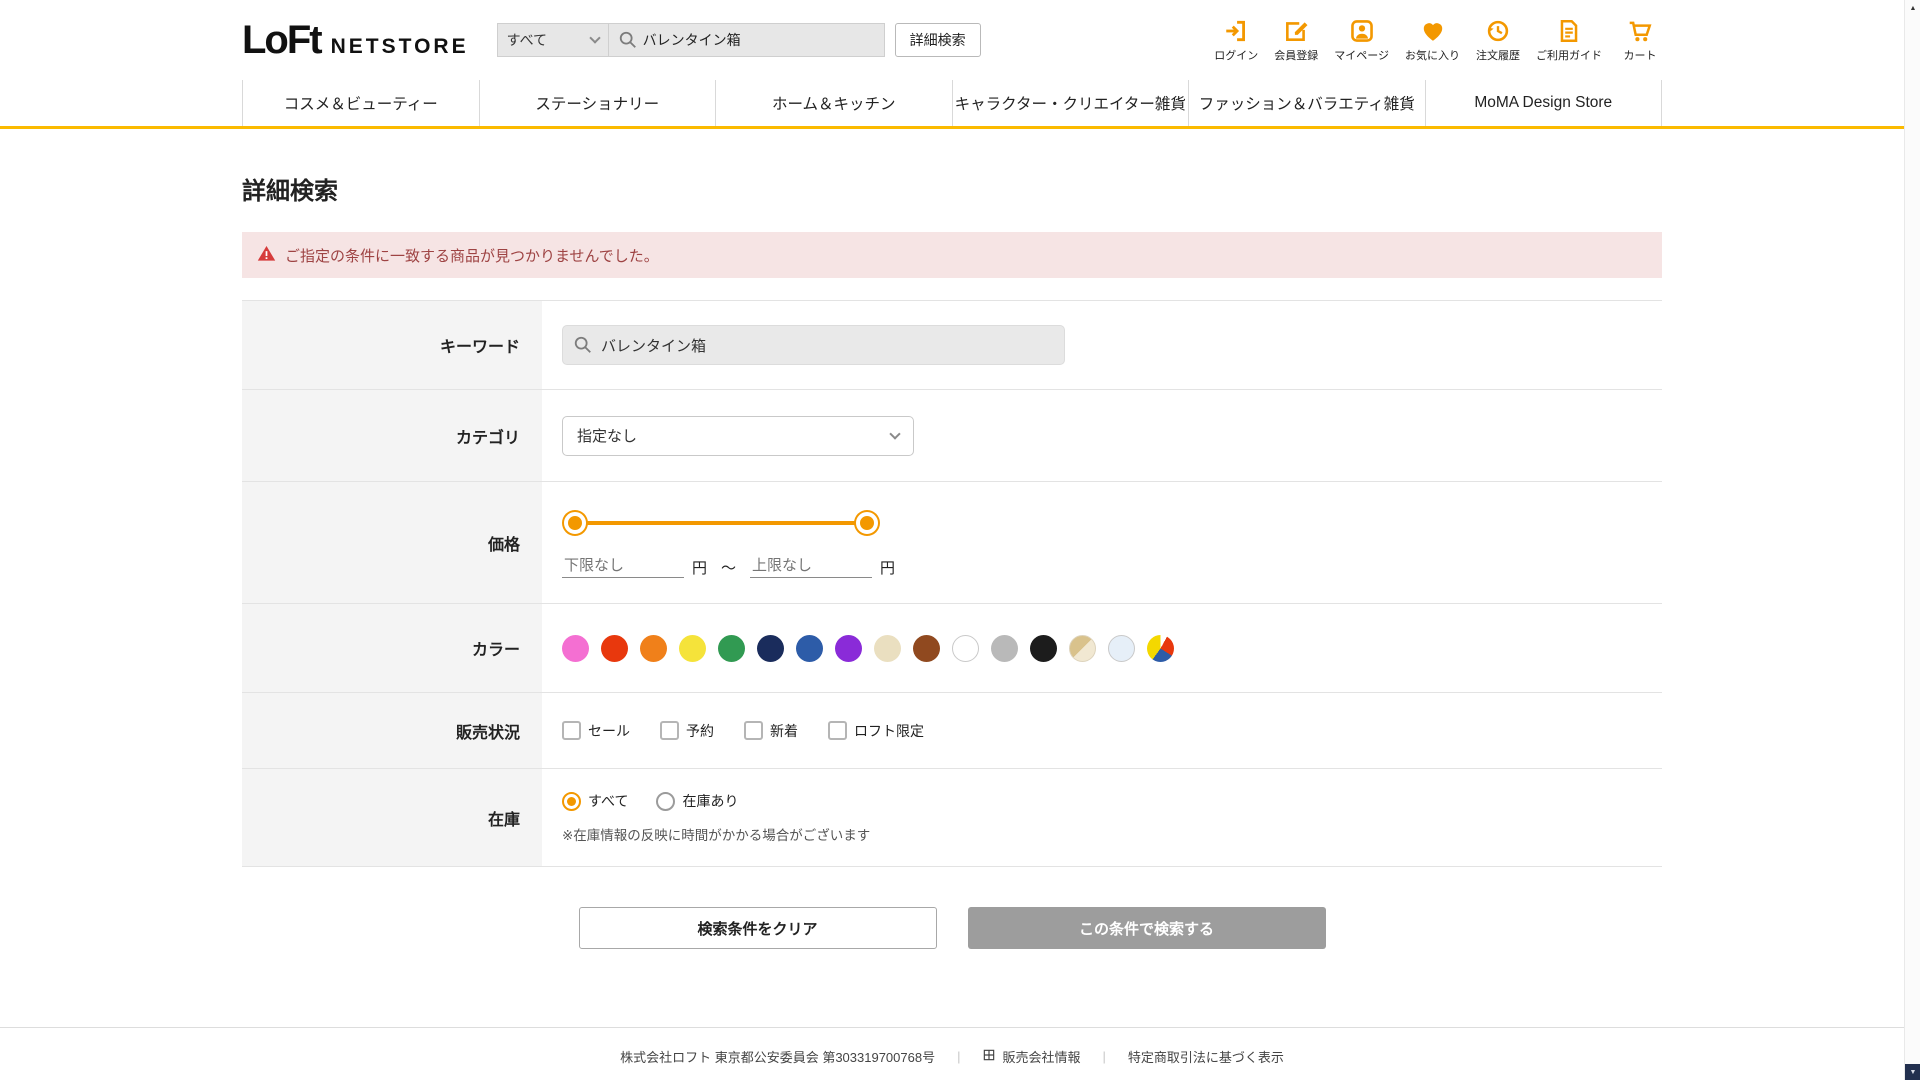 The width and height of the screenshot is (1920, 1080). Describe the element at coordinates (1640, 31) in the screenshot. I see `cart-icon` at that location.